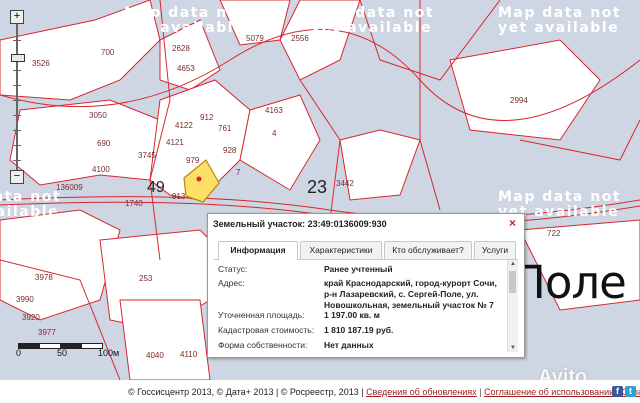  Describe the element at coordinates (17, 17) in the screenshot. I see `zoom-in-button: +` at that location.